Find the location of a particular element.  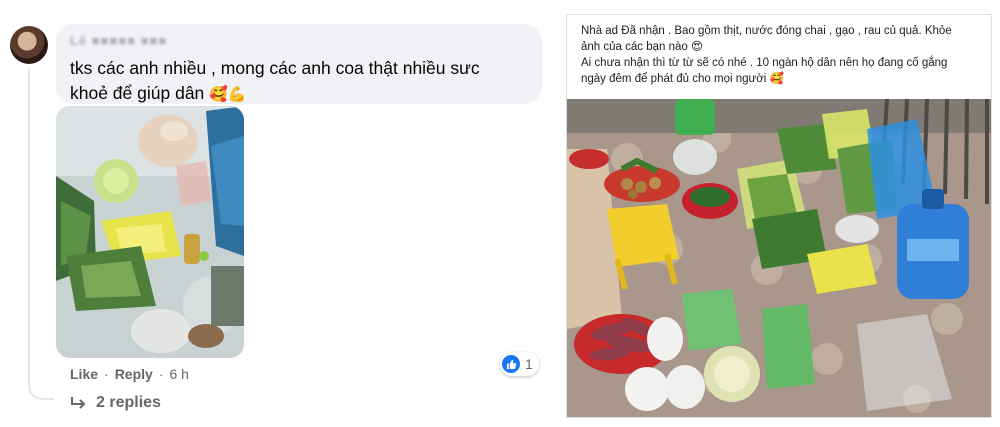

comment-actions: Like · Reply · 6 h is located at coordinates (129, 374).